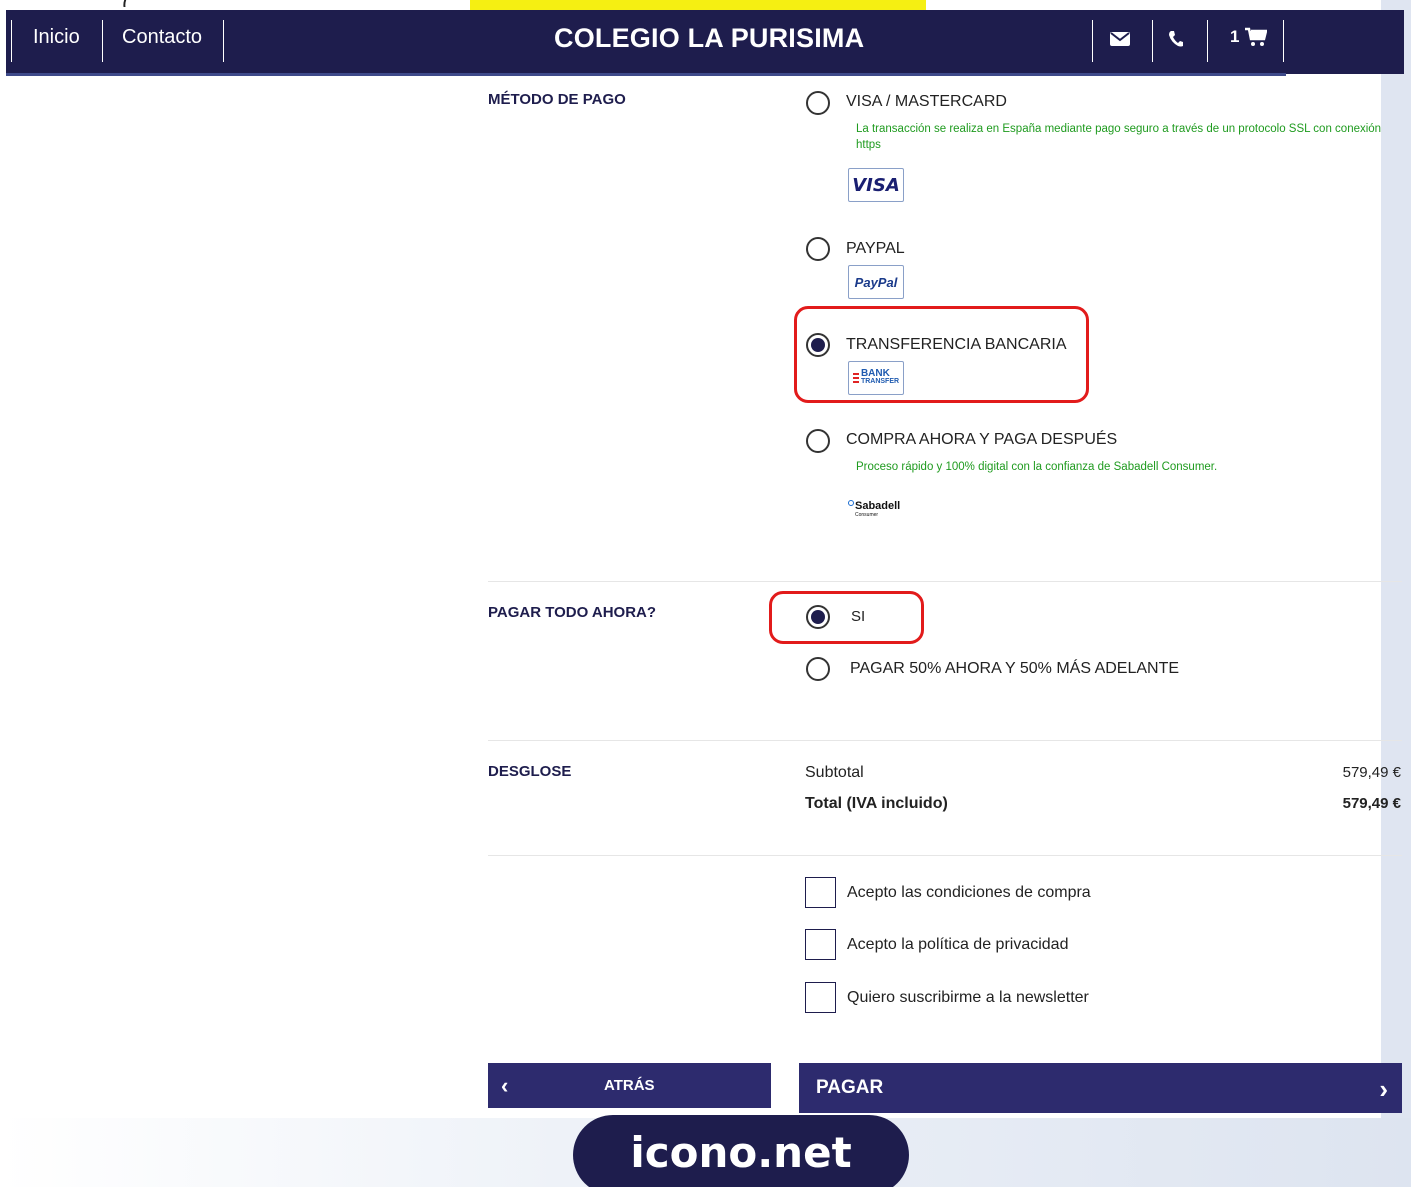 This screenshot has width=1411, height=1187. What do you see at coordinates (741, 1151) in the screenshot?
I see `watermark-logo: icono.net` at bounding box center [741, 1151].